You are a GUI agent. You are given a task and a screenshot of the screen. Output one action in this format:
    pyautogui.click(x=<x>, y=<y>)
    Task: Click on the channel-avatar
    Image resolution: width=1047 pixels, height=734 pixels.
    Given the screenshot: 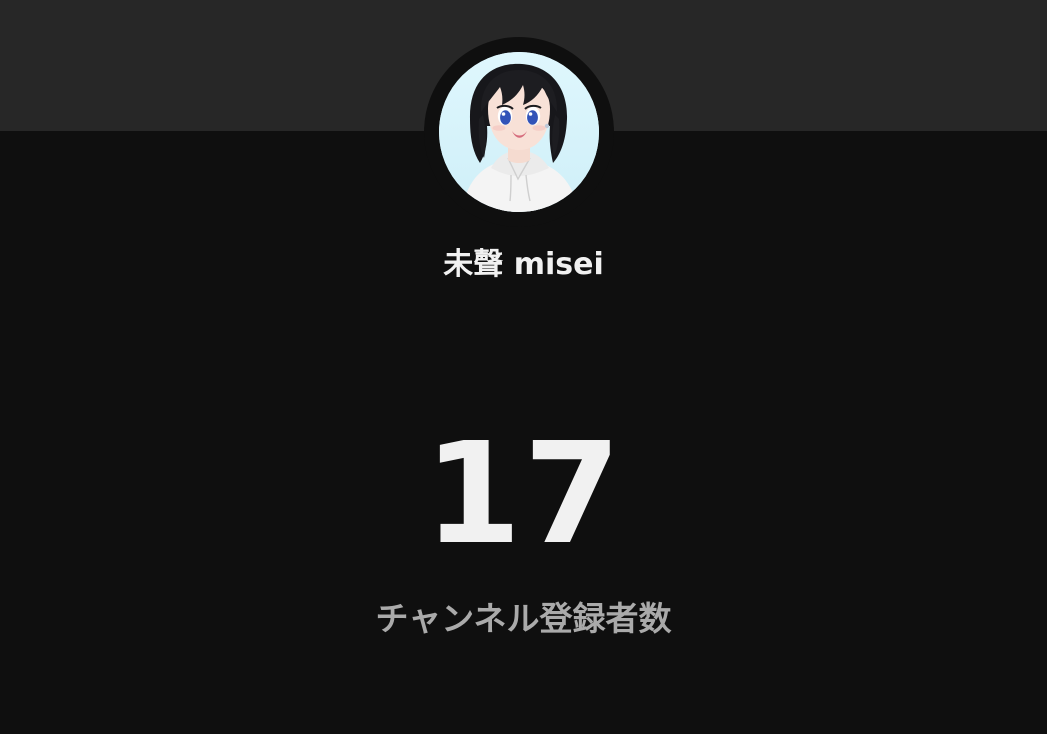 What is the action you would take?
    pyautogui.click(x=519, y=132)
    